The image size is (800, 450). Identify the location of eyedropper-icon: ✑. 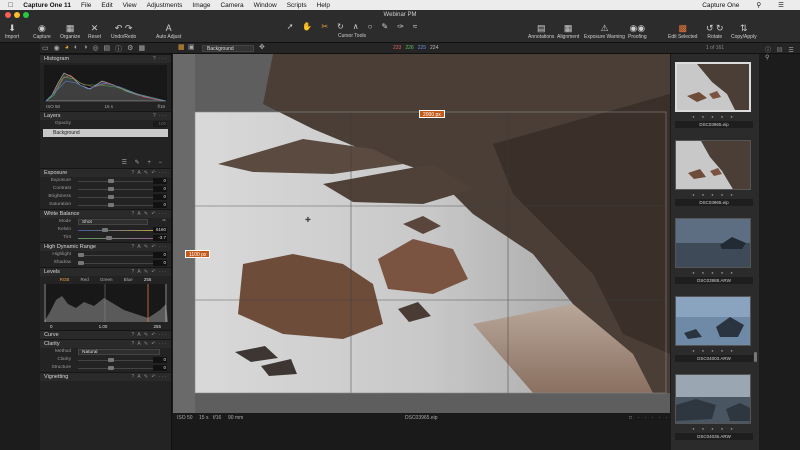
(164, 222).